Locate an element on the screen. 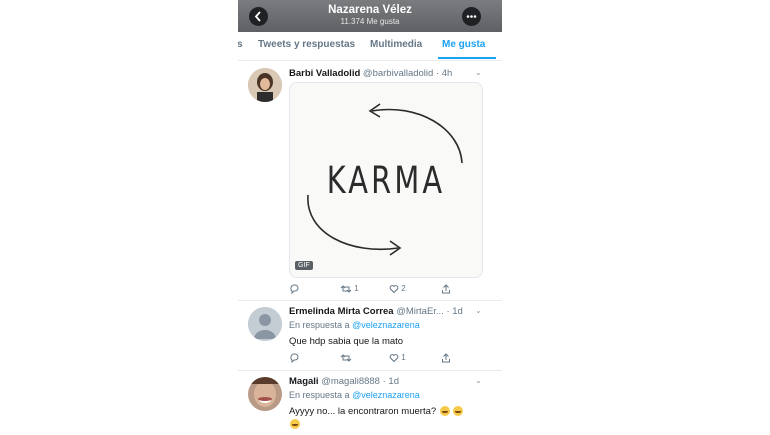  more-dots-icon is located at coordinates (471, 16).